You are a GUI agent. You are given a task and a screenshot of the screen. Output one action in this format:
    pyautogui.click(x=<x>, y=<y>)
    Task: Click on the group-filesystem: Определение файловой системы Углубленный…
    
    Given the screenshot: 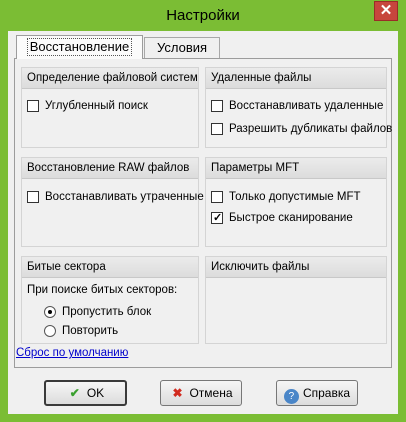 What is the action you would take?
    pyautogui.click(x=110, y=107)
    